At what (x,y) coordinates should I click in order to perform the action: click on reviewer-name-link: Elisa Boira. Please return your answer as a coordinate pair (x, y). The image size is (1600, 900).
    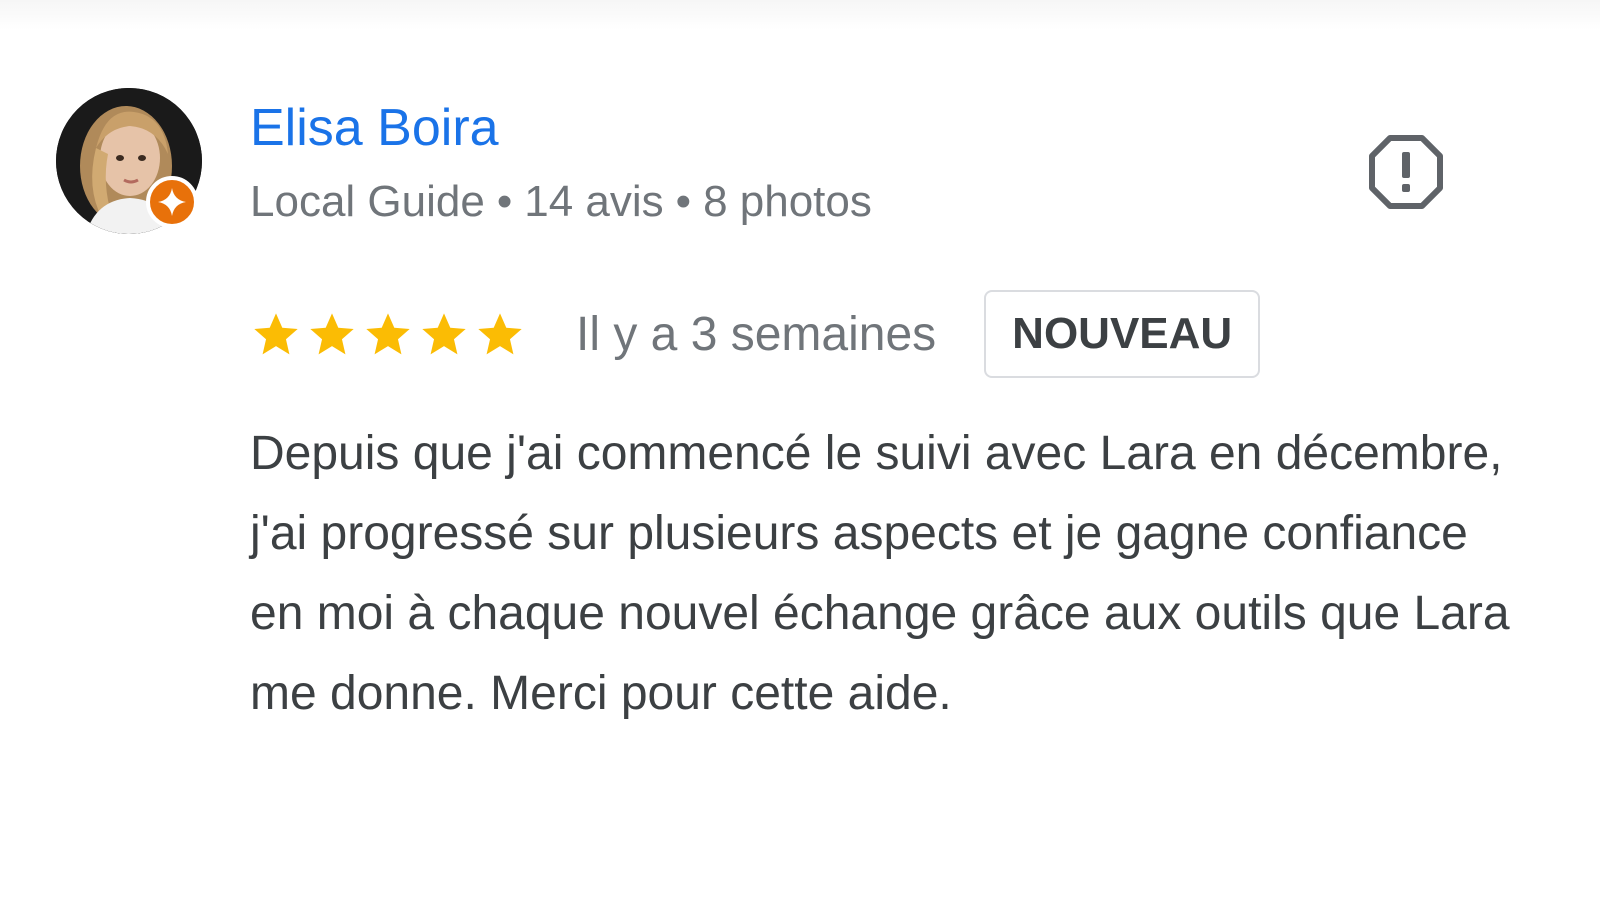
    Looking at the image, I should click on (374, 128).